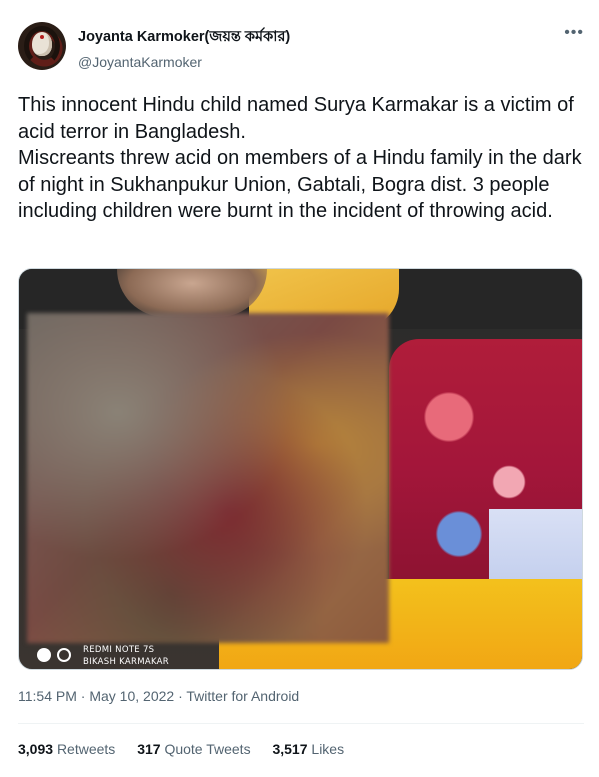  I want to click on watermark-dot-icon, so click(44, 655).